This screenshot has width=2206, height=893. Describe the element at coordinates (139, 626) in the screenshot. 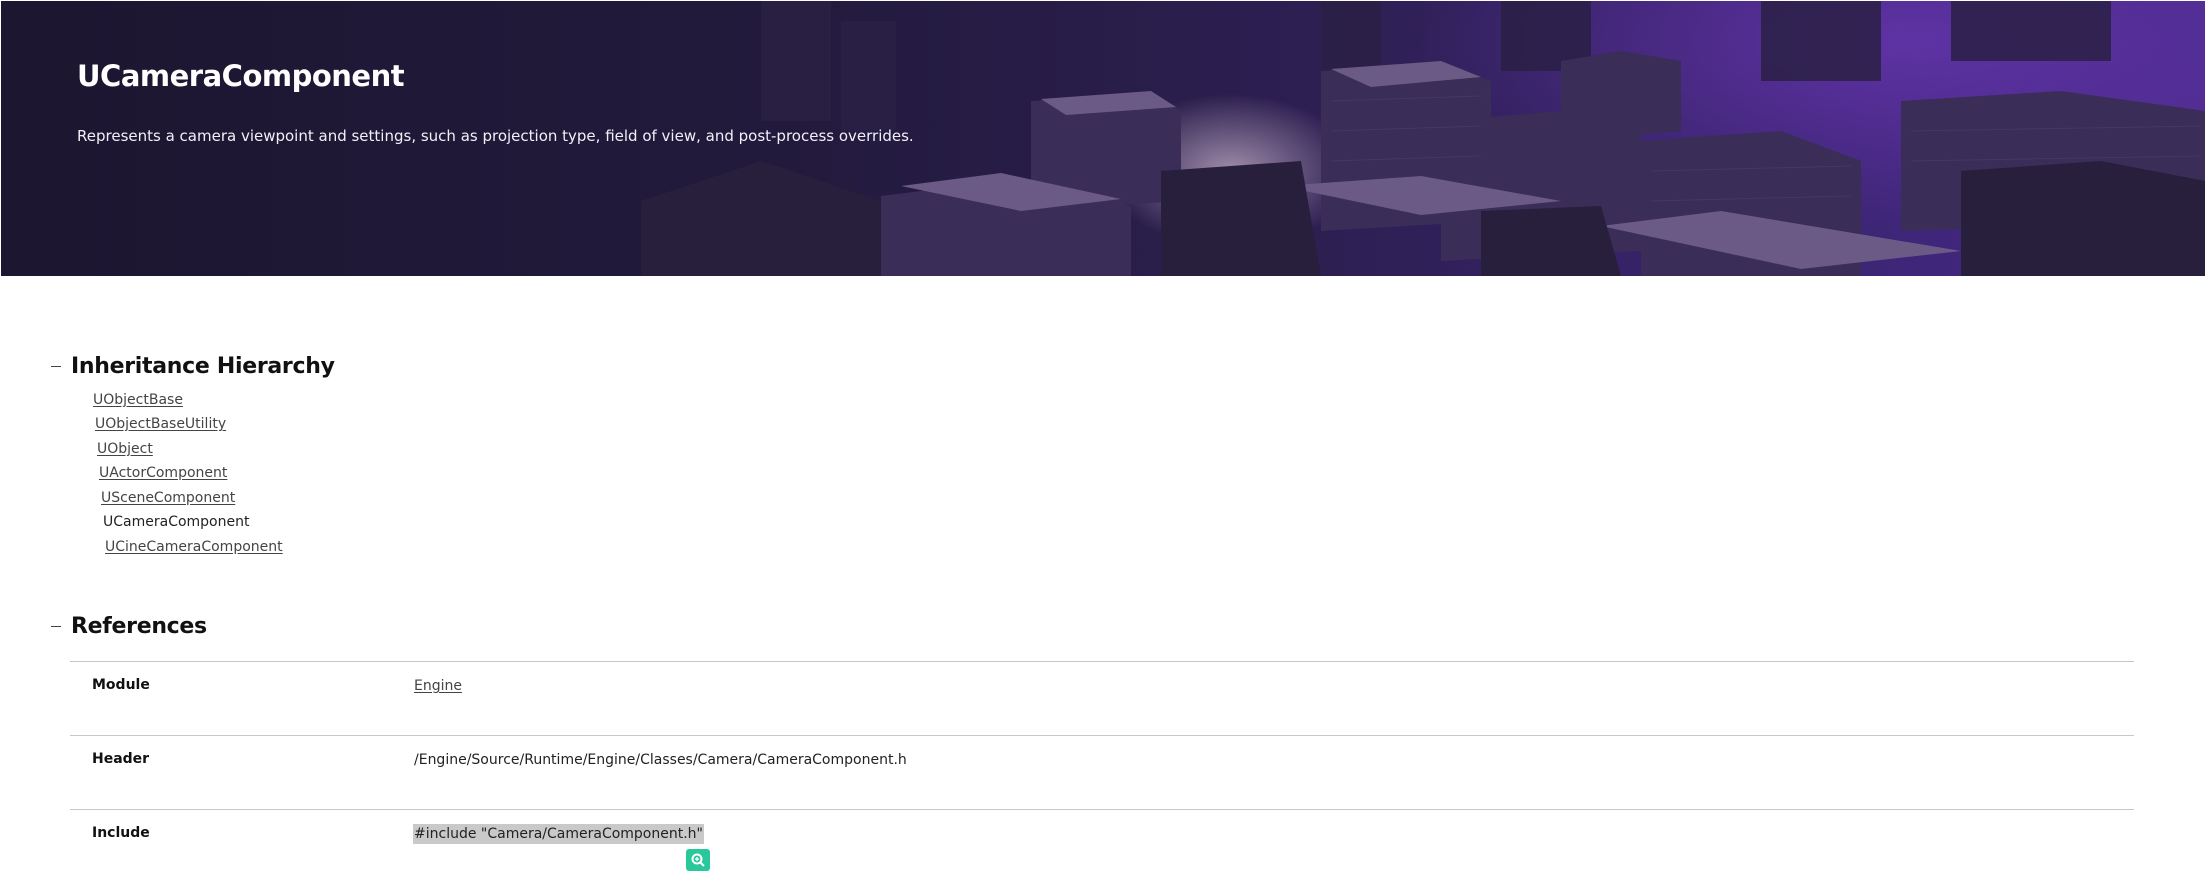

I see `references-section-title: References` at that location.